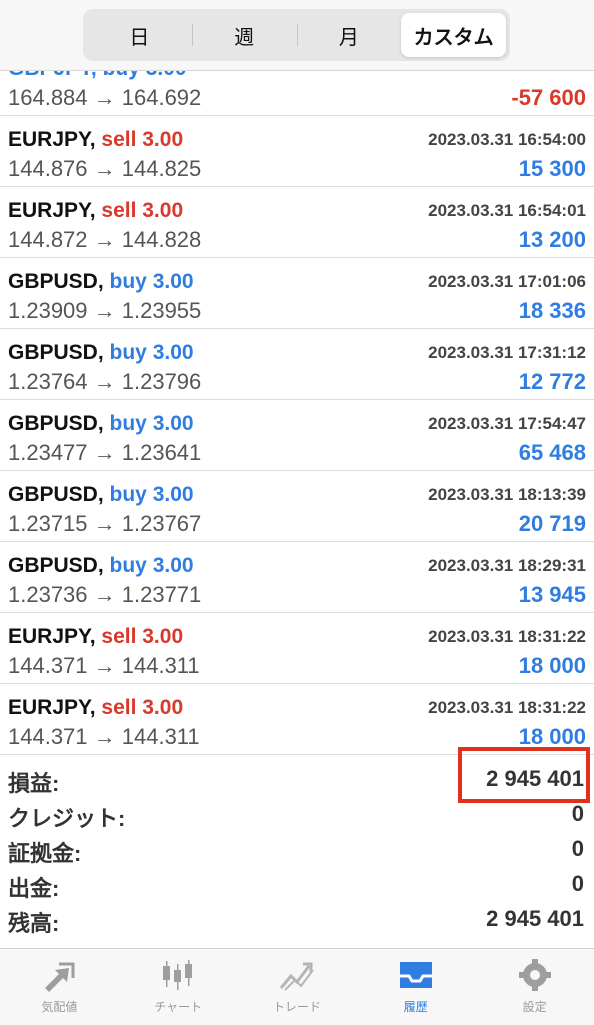 The height and width of the screenshot is (1025, 594). I want to click on segment-month: 月, so click(349, 35).